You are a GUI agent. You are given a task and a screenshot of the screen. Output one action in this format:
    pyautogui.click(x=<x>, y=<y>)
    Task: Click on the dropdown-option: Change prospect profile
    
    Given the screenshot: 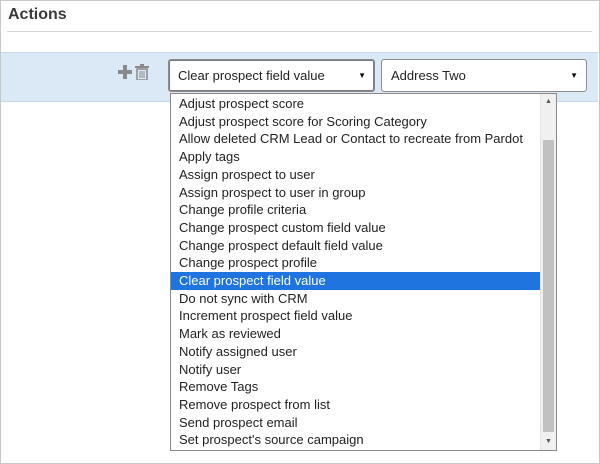 What is the action you would take?
    pyautogui.click(x=356, y=263)
    